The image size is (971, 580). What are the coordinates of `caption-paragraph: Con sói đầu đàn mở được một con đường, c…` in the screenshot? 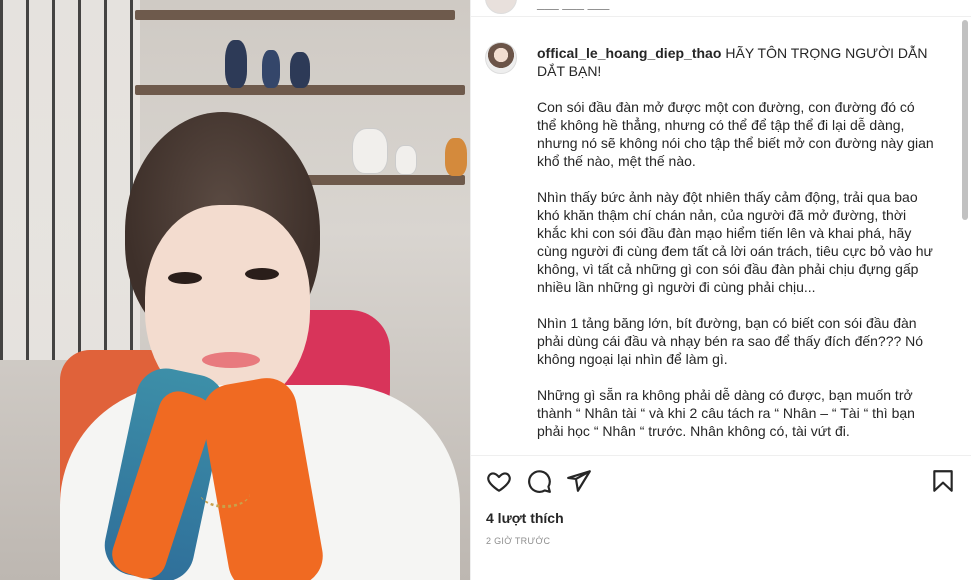 It's located at (735, 134).